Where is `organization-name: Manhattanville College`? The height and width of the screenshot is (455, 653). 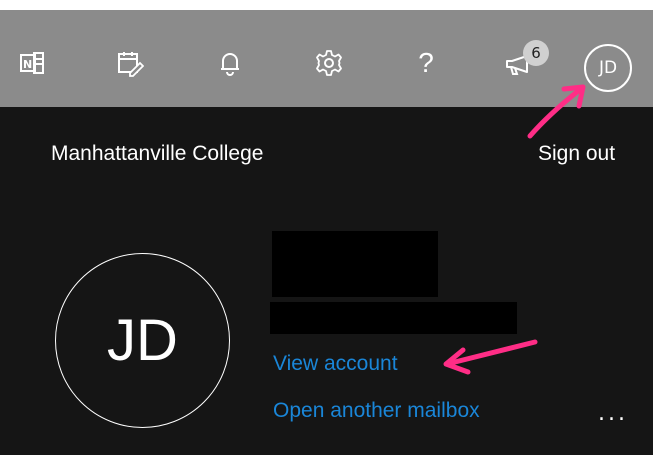
organization-name: Manhattanville College is located at coordinates (157, 153).